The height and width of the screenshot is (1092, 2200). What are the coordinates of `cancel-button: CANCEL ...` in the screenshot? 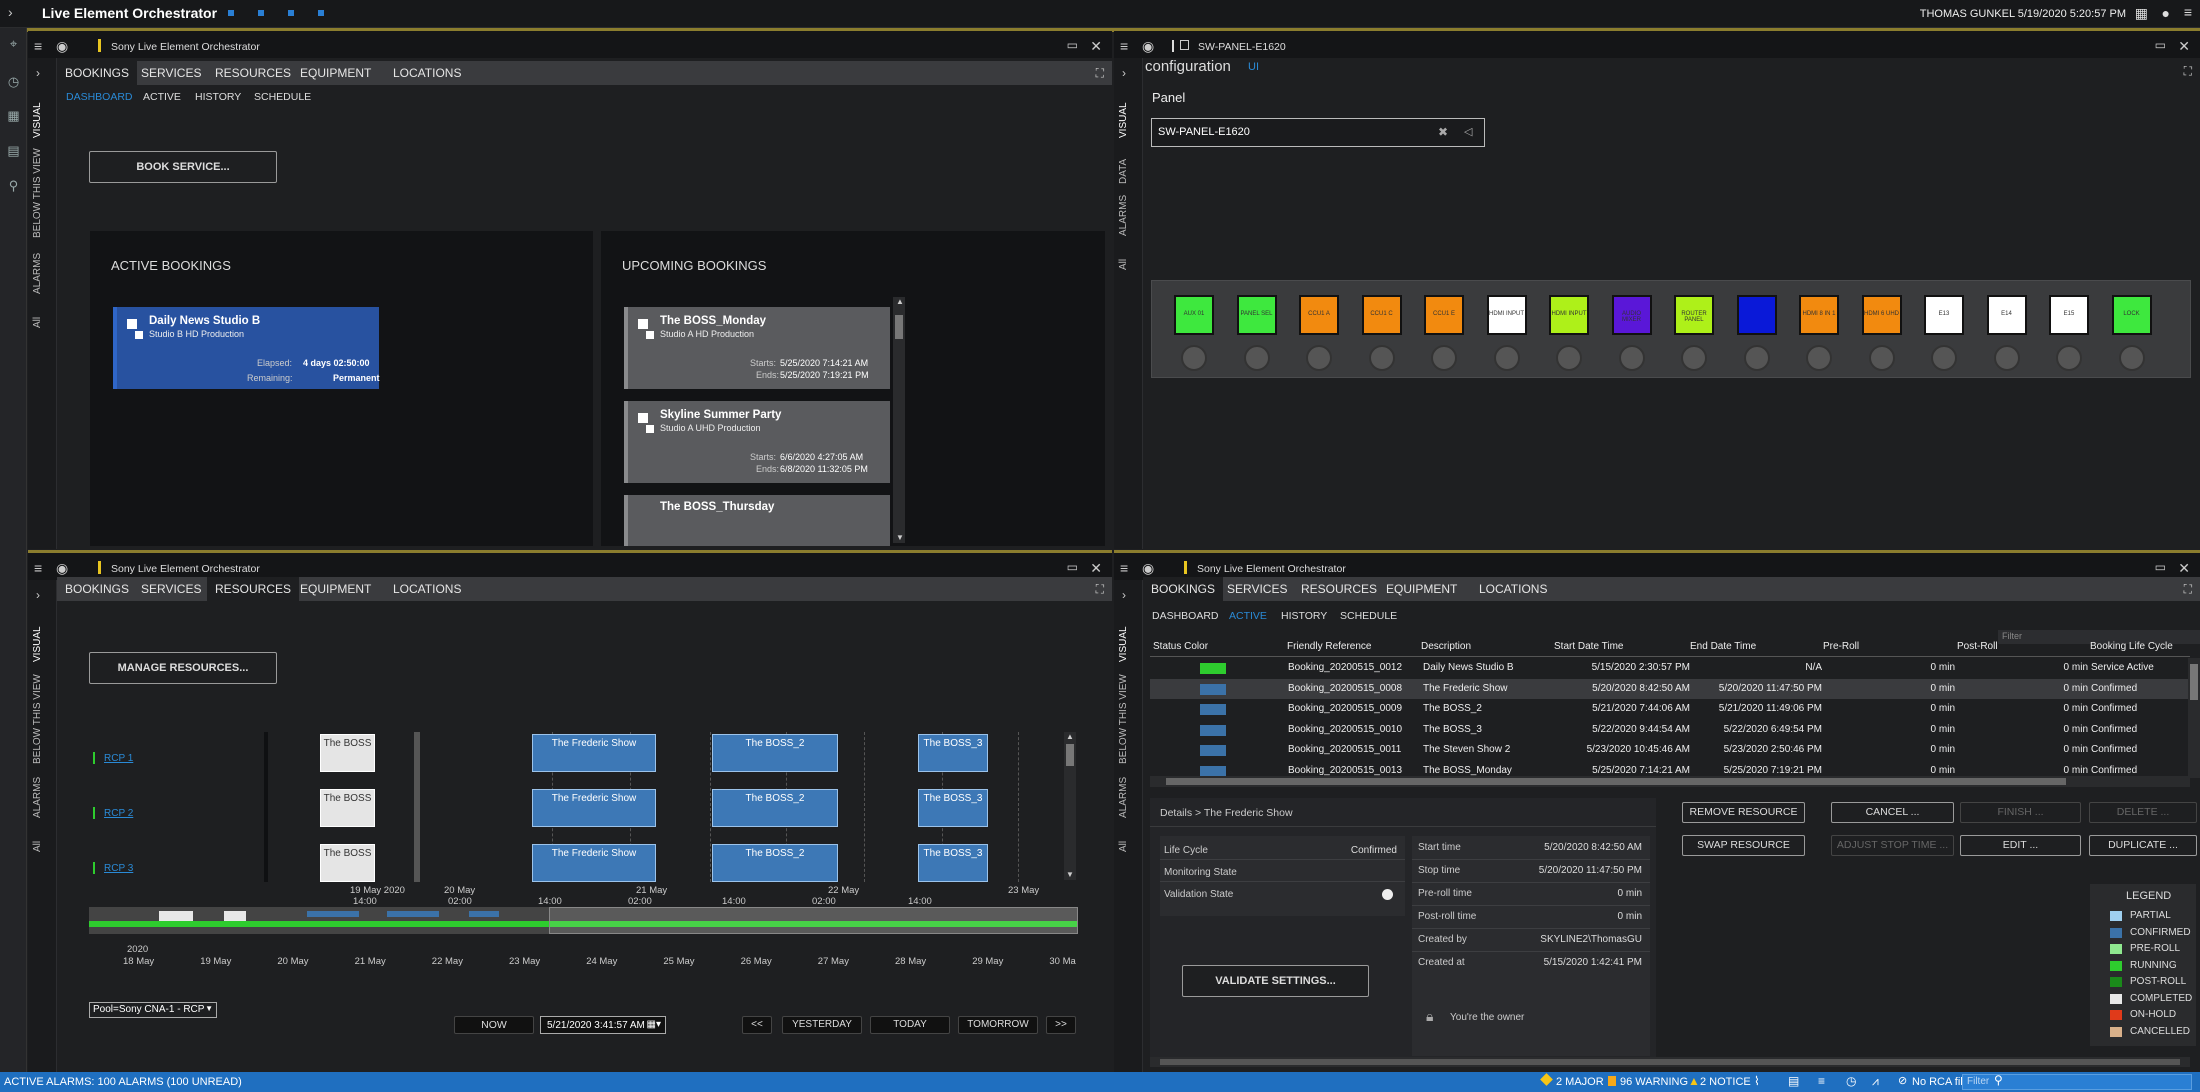 It's located at (1892, 812).